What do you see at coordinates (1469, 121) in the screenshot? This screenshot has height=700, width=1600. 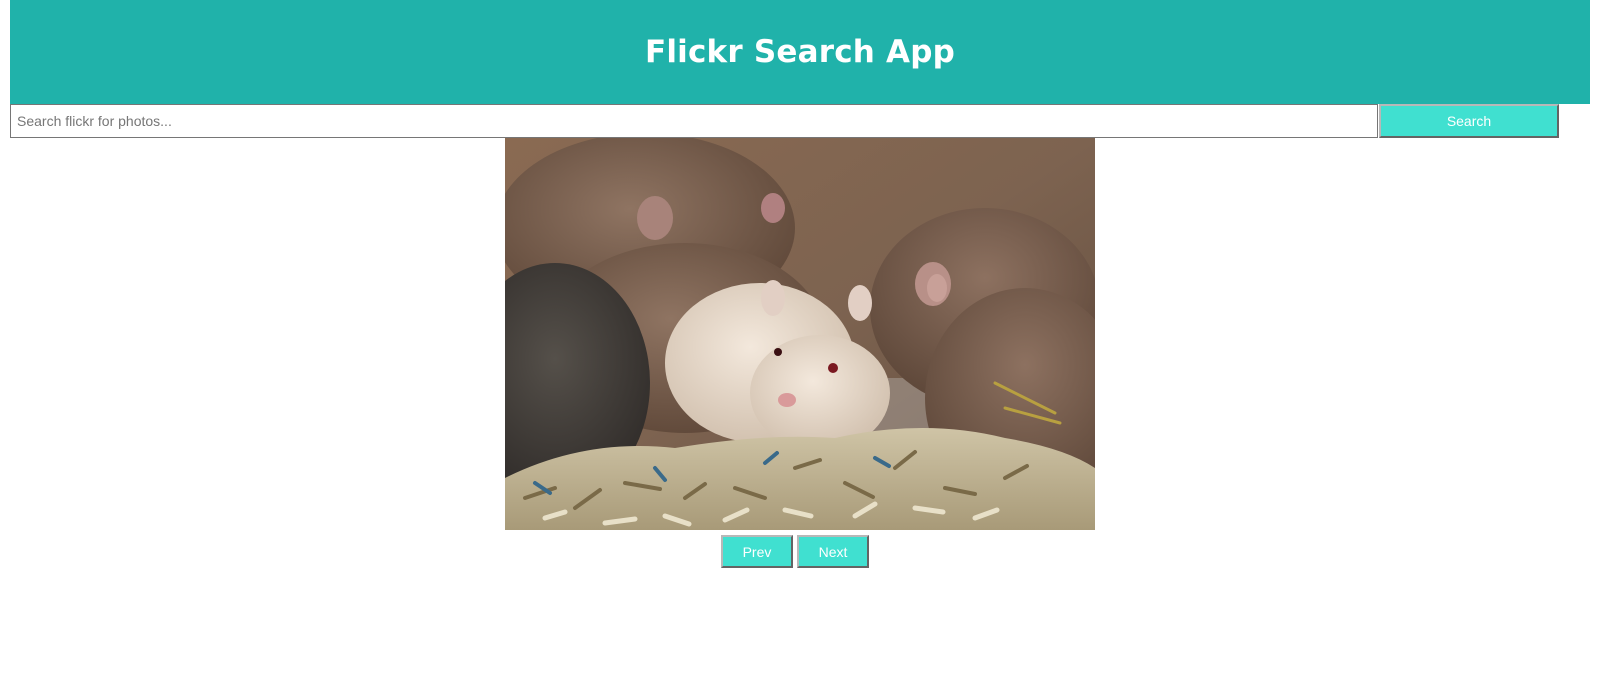 I see `search-button: Search` at bounding box center [1469, 121].